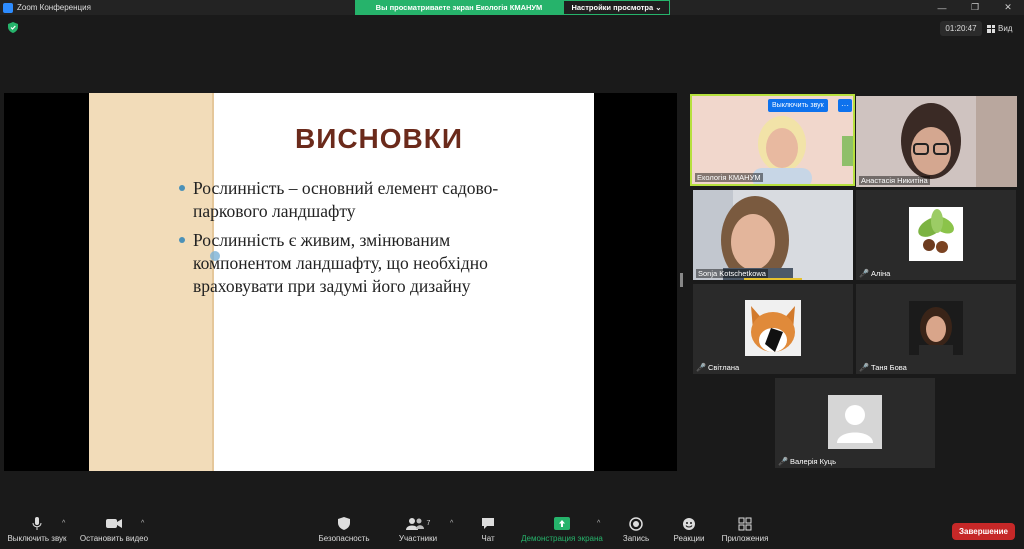 The width and height of the screenshot is (1024, 549). What do you see at coordinates (13, 27) in the screenshot?
I see `encryption-shield-icon` at bounding box center [13, 27].